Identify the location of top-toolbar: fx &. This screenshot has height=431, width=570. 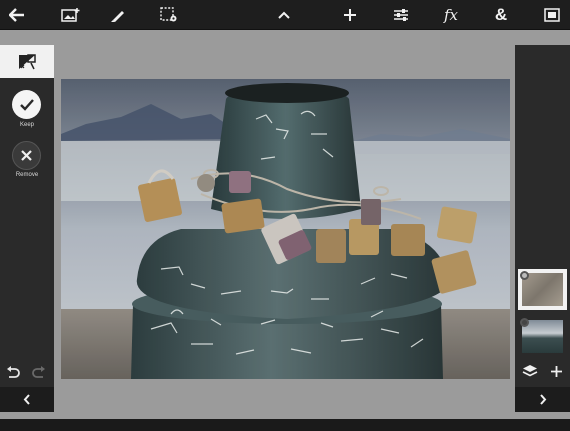
(285, 15).